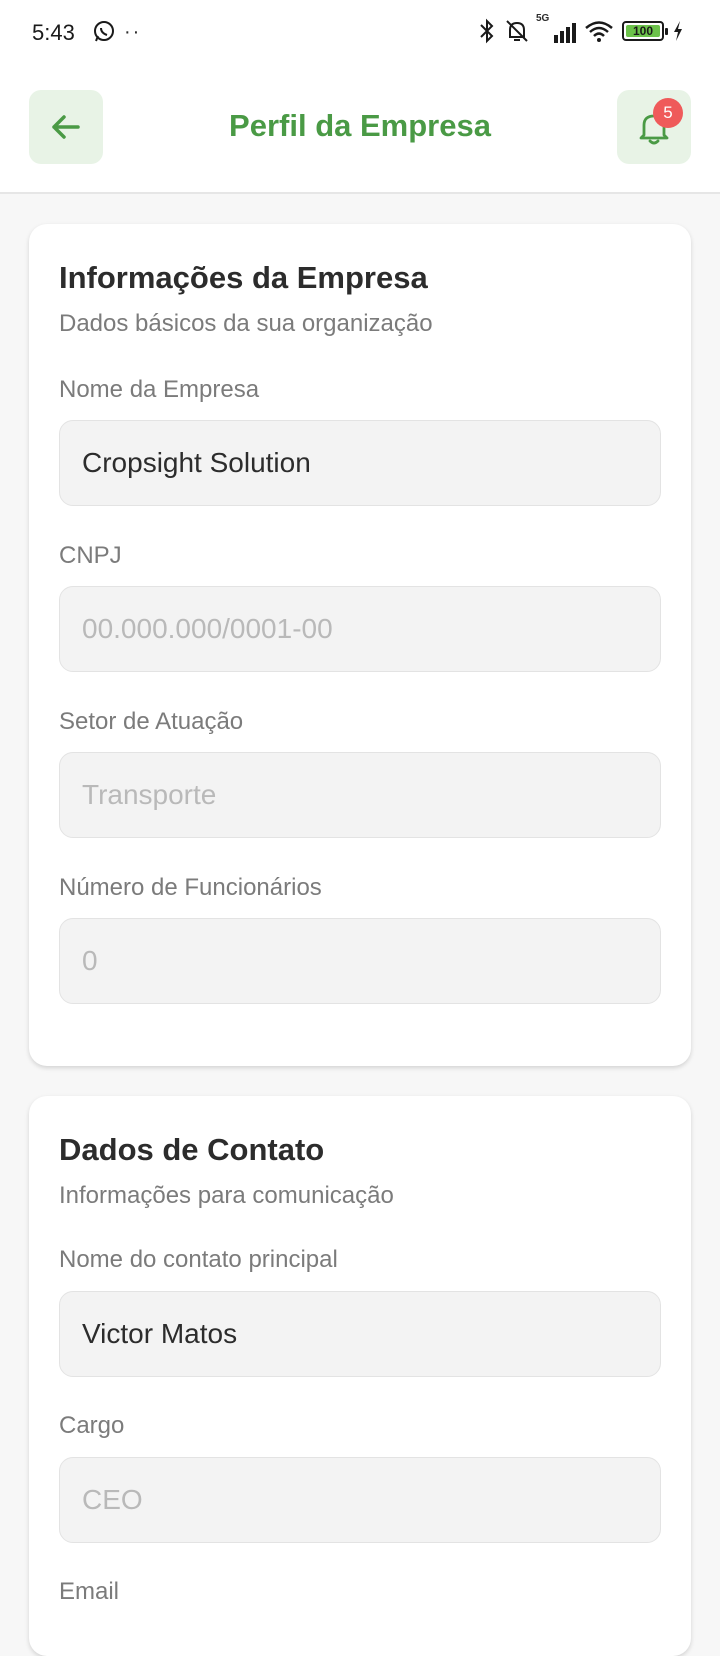  I want to click on cnpj-label: CNPJ, so click(90, 555).